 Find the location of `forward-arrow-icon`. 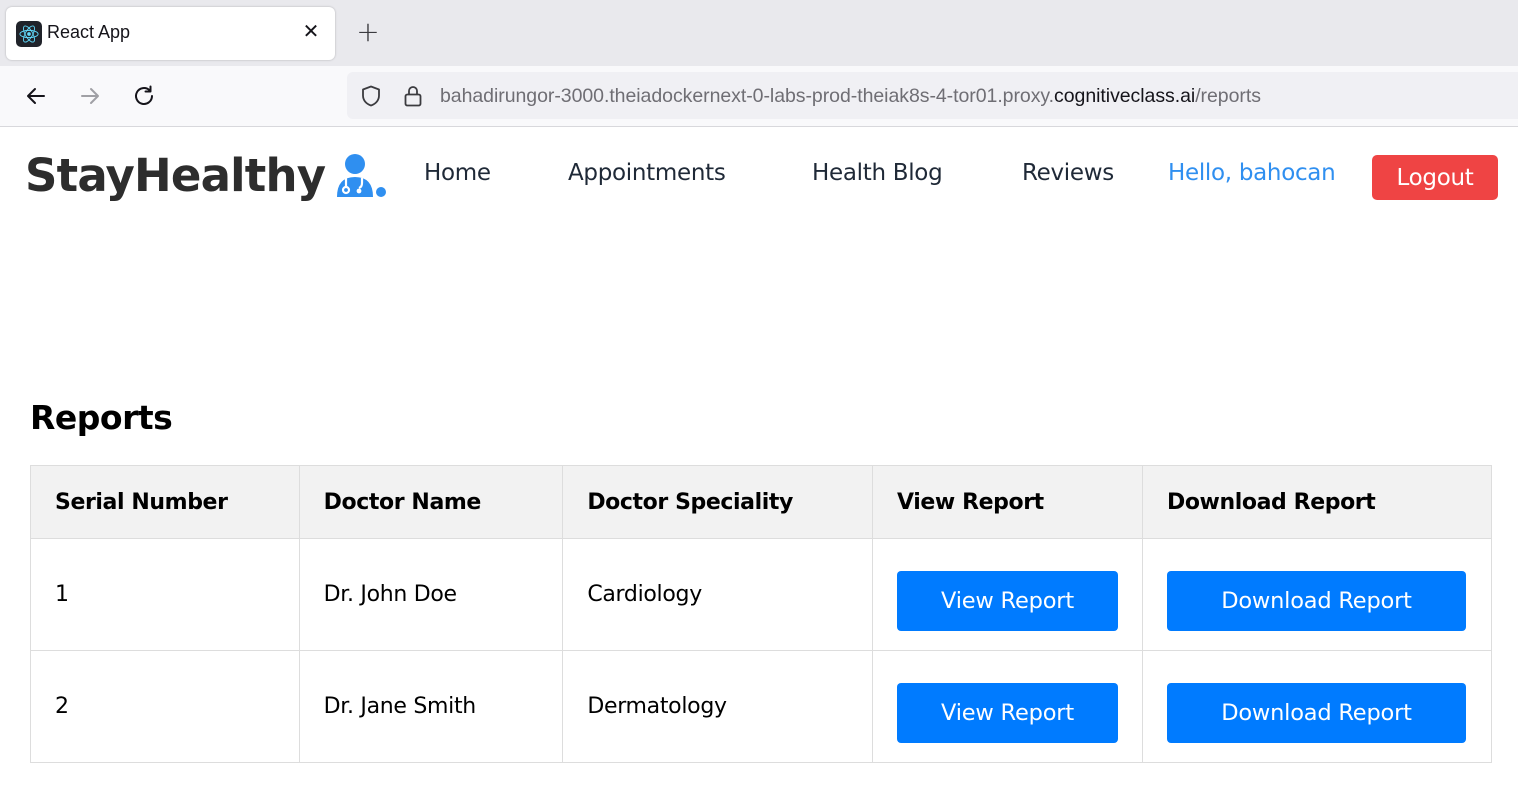

forward-arrow-icon is located at coordinates (90, 96).